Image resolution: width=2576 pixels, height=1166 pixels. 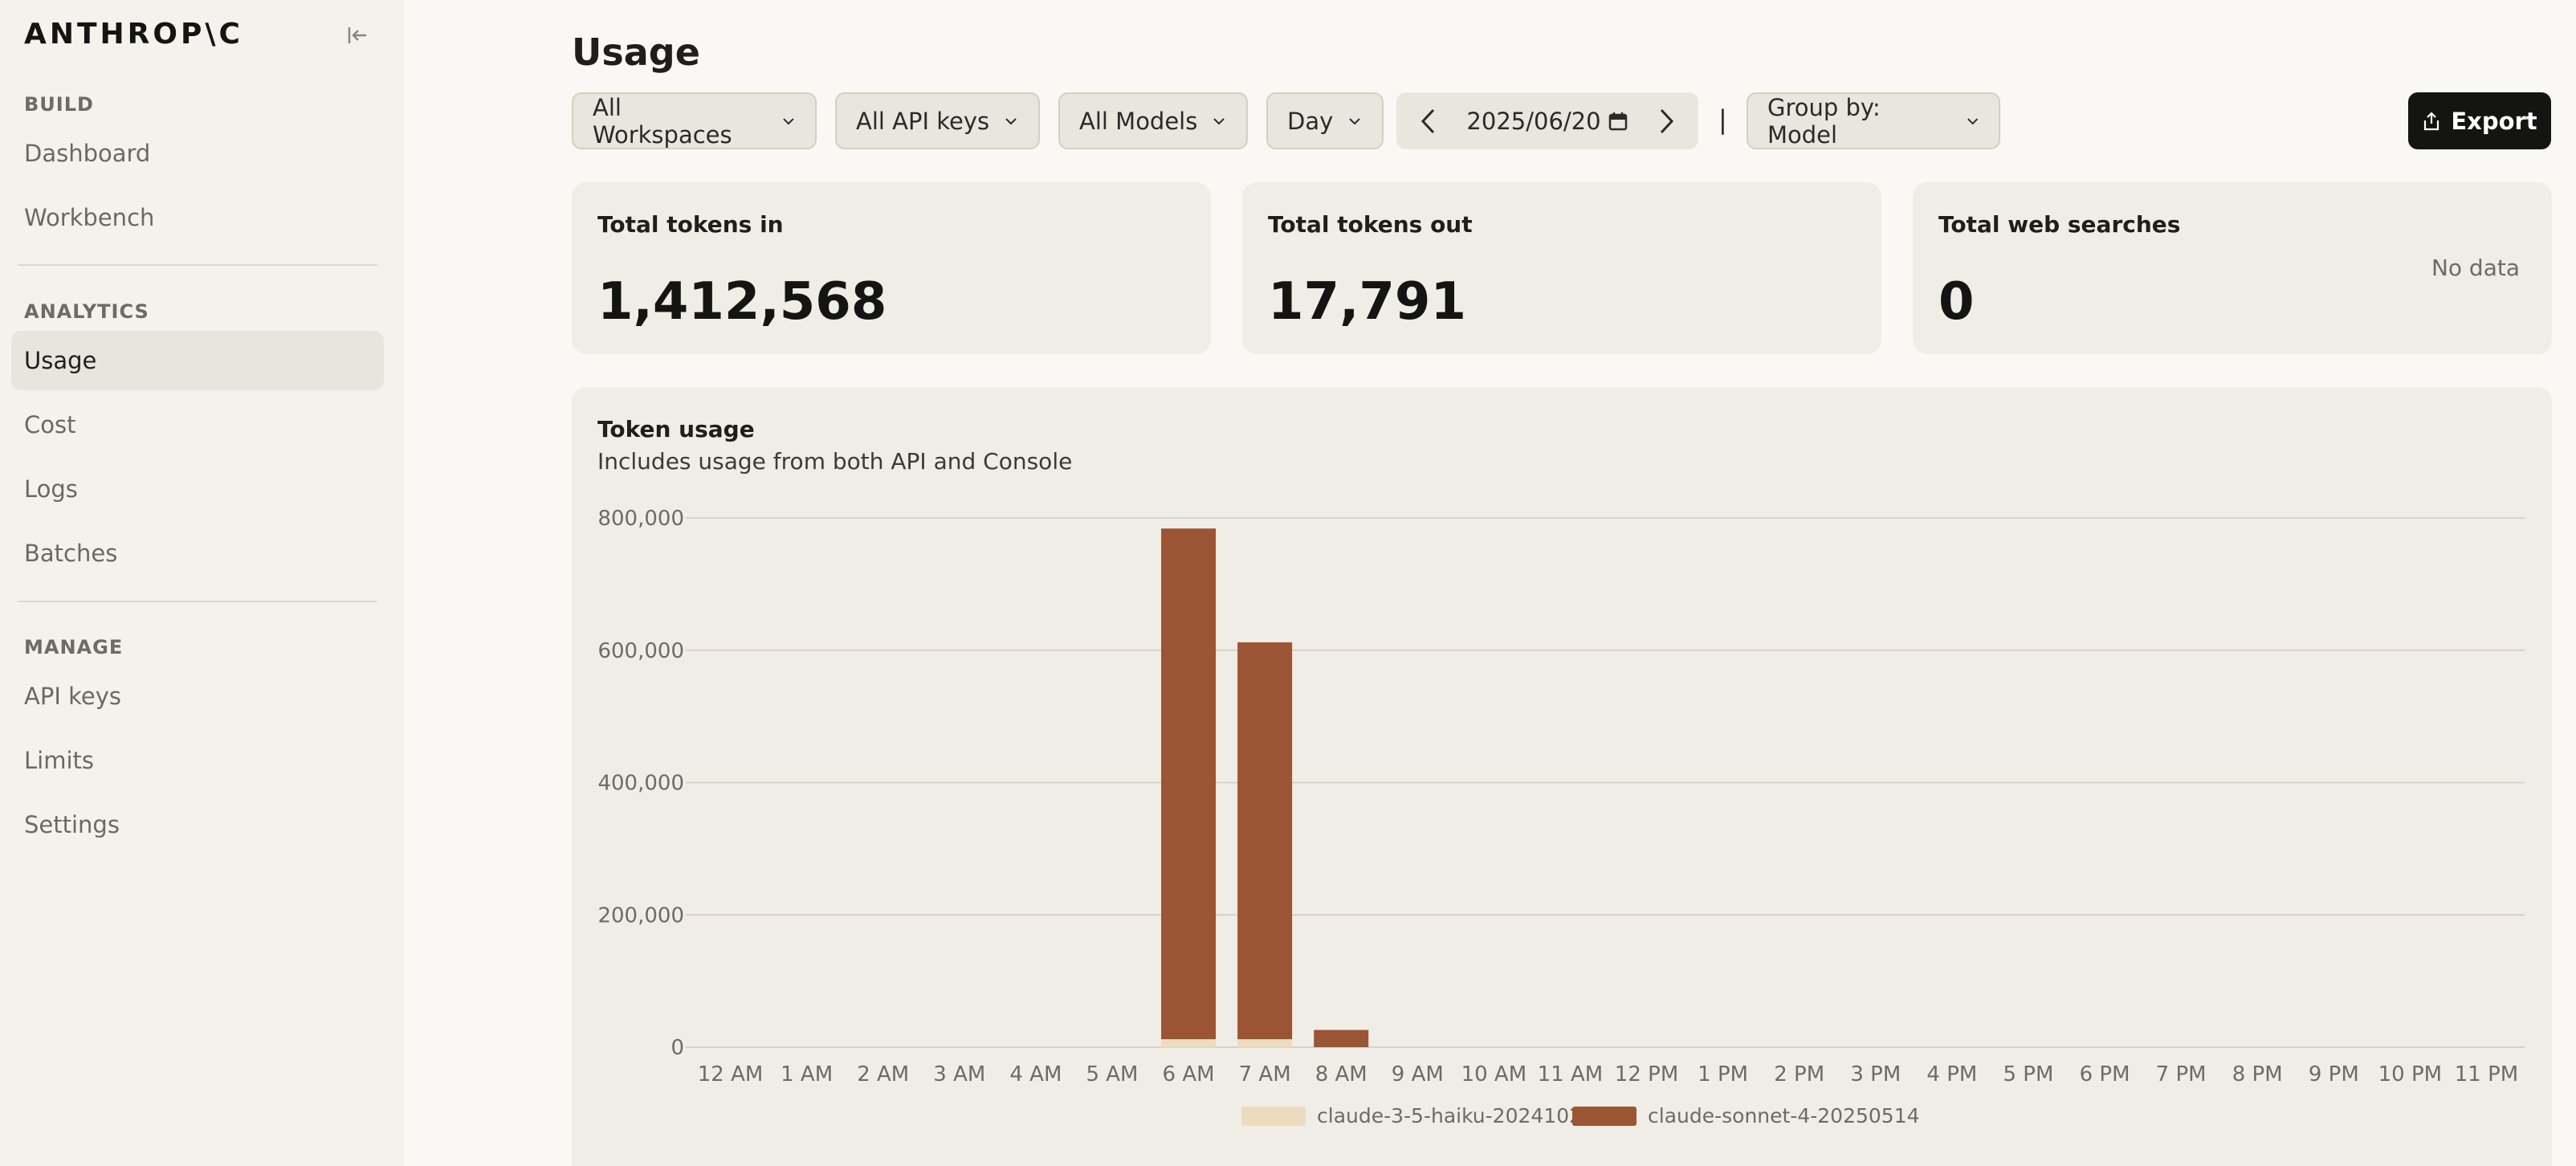 I want to click on web-searches-card: Total web searches No data 0, so click(x=2232, y=268).